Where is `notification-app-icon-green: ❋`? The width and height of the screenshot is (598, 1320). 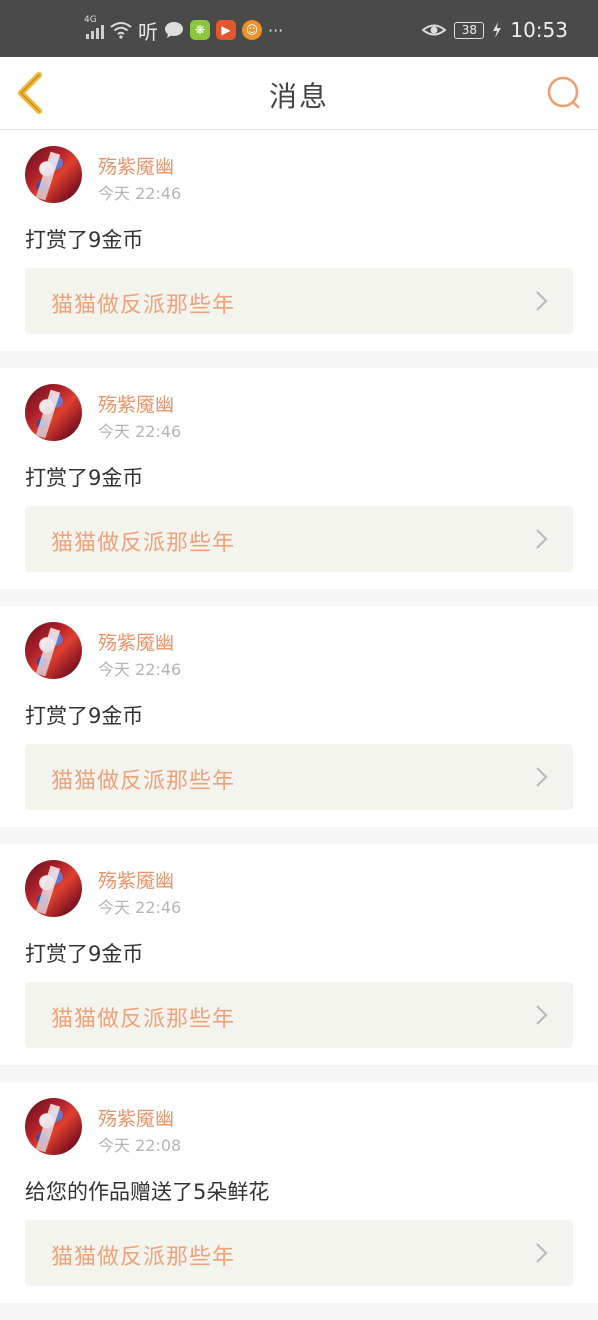 notification-app-icon-green: ❋ is located at coordinates (200, 30).